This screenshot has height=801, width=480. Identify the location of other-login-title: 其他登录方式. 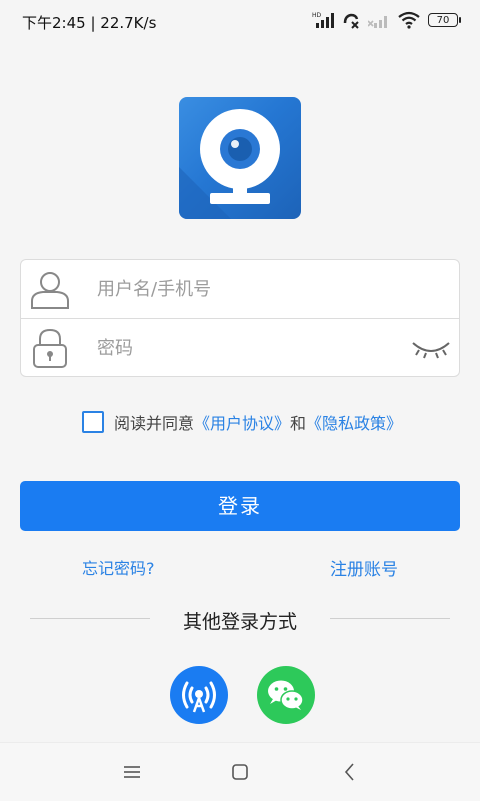
(239, 622).